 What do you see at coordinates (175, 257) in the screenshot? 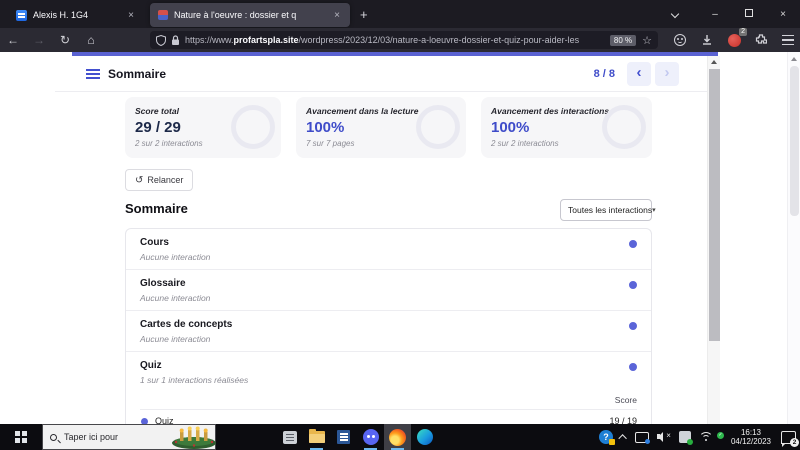
I see `item-subtitle: Aucune interaction` at bounding box center [175, 257].